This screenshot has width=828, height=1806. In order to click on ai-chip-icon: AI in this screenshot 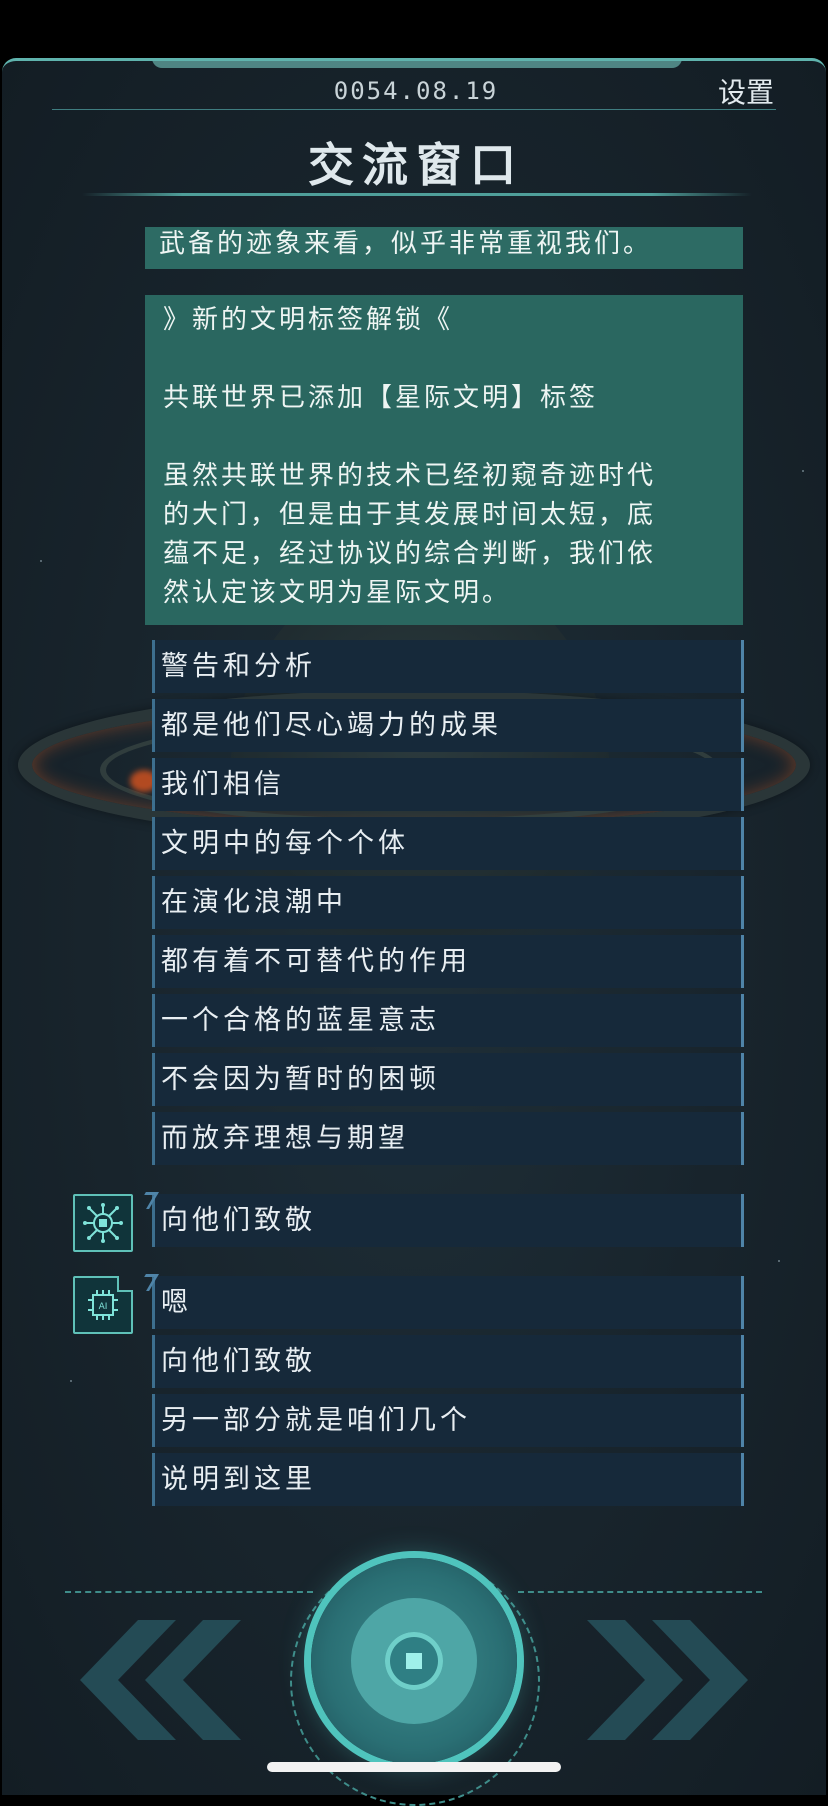, I will do `click(103, 1305)`.